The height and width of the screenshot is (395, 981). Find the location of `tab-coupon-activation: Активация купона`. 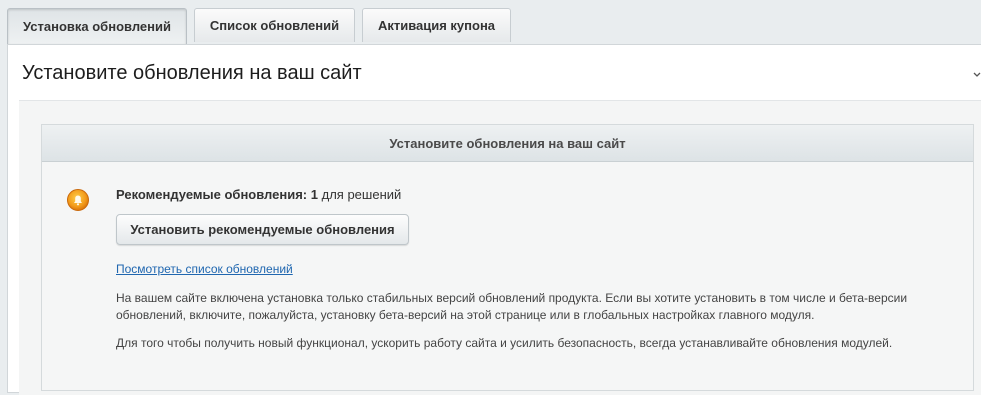

tab-coupon-activation: Активация купона is located at coordinates (436, 25).